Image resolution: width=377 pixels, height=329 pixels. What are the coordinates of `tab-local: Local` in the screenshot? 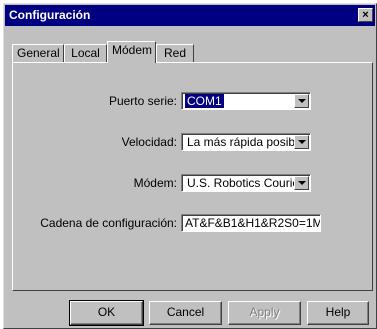 It's located at (85, 53).